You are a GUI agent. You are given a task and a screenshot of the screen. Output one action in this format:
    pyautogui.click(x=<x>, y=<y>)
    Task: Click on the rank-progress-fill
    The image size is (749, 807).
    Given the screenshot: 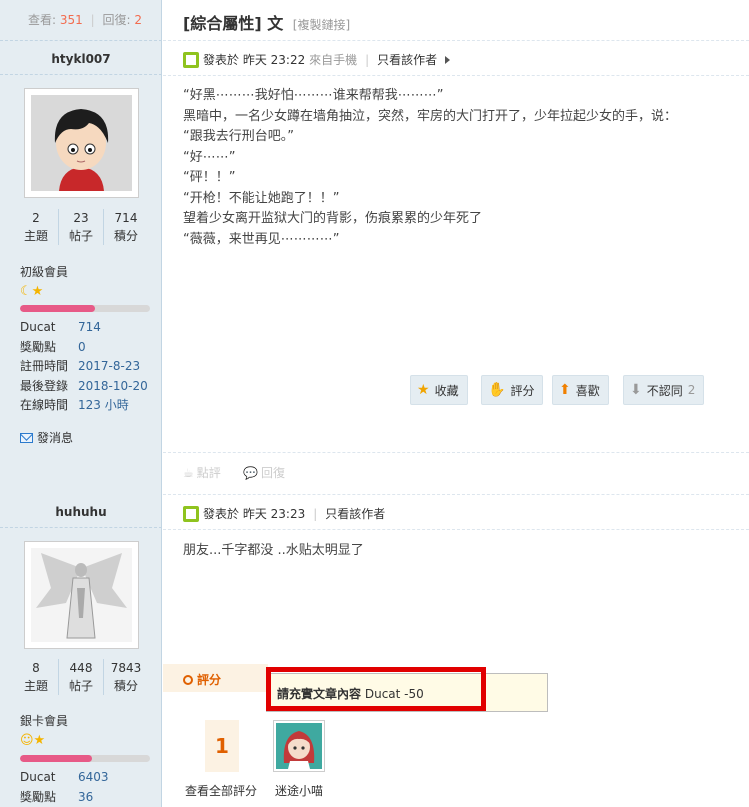 What is the action you would take?
    pyautogui.click(x=58, y=308)
    